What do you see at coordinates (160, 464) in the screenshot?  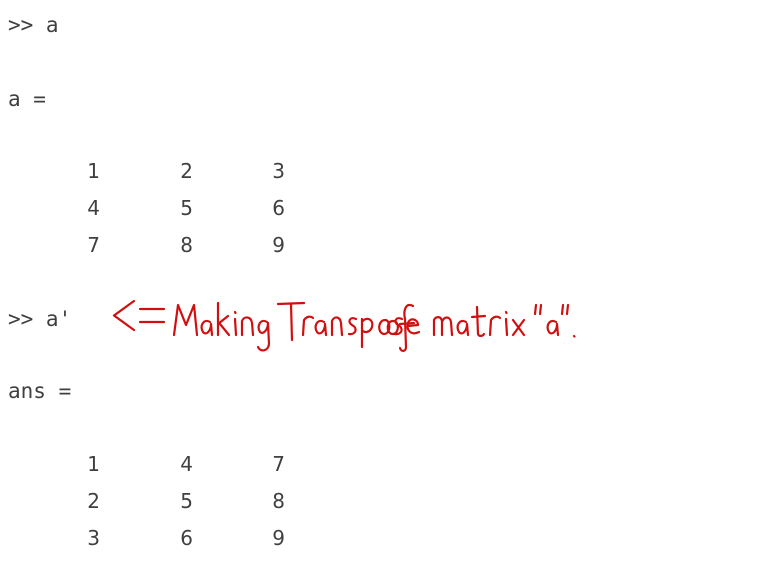 I see `matrix-row: 1 4 7` at bounding box center [160, 464].